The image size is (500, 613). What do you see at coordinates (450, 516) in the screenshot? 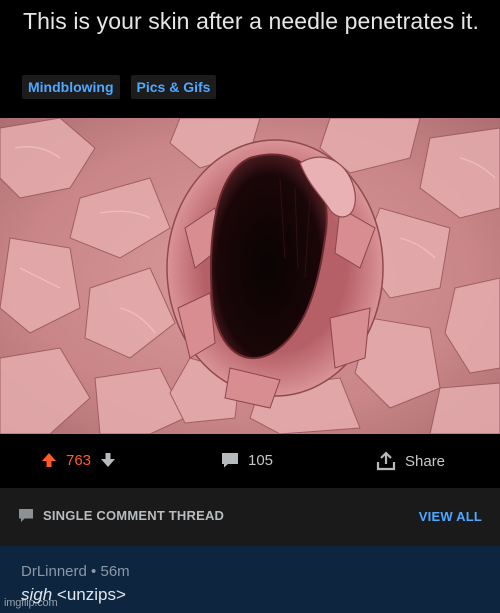
I see `view-all-link: VIEW ALL` at bounding box center [450, 516].